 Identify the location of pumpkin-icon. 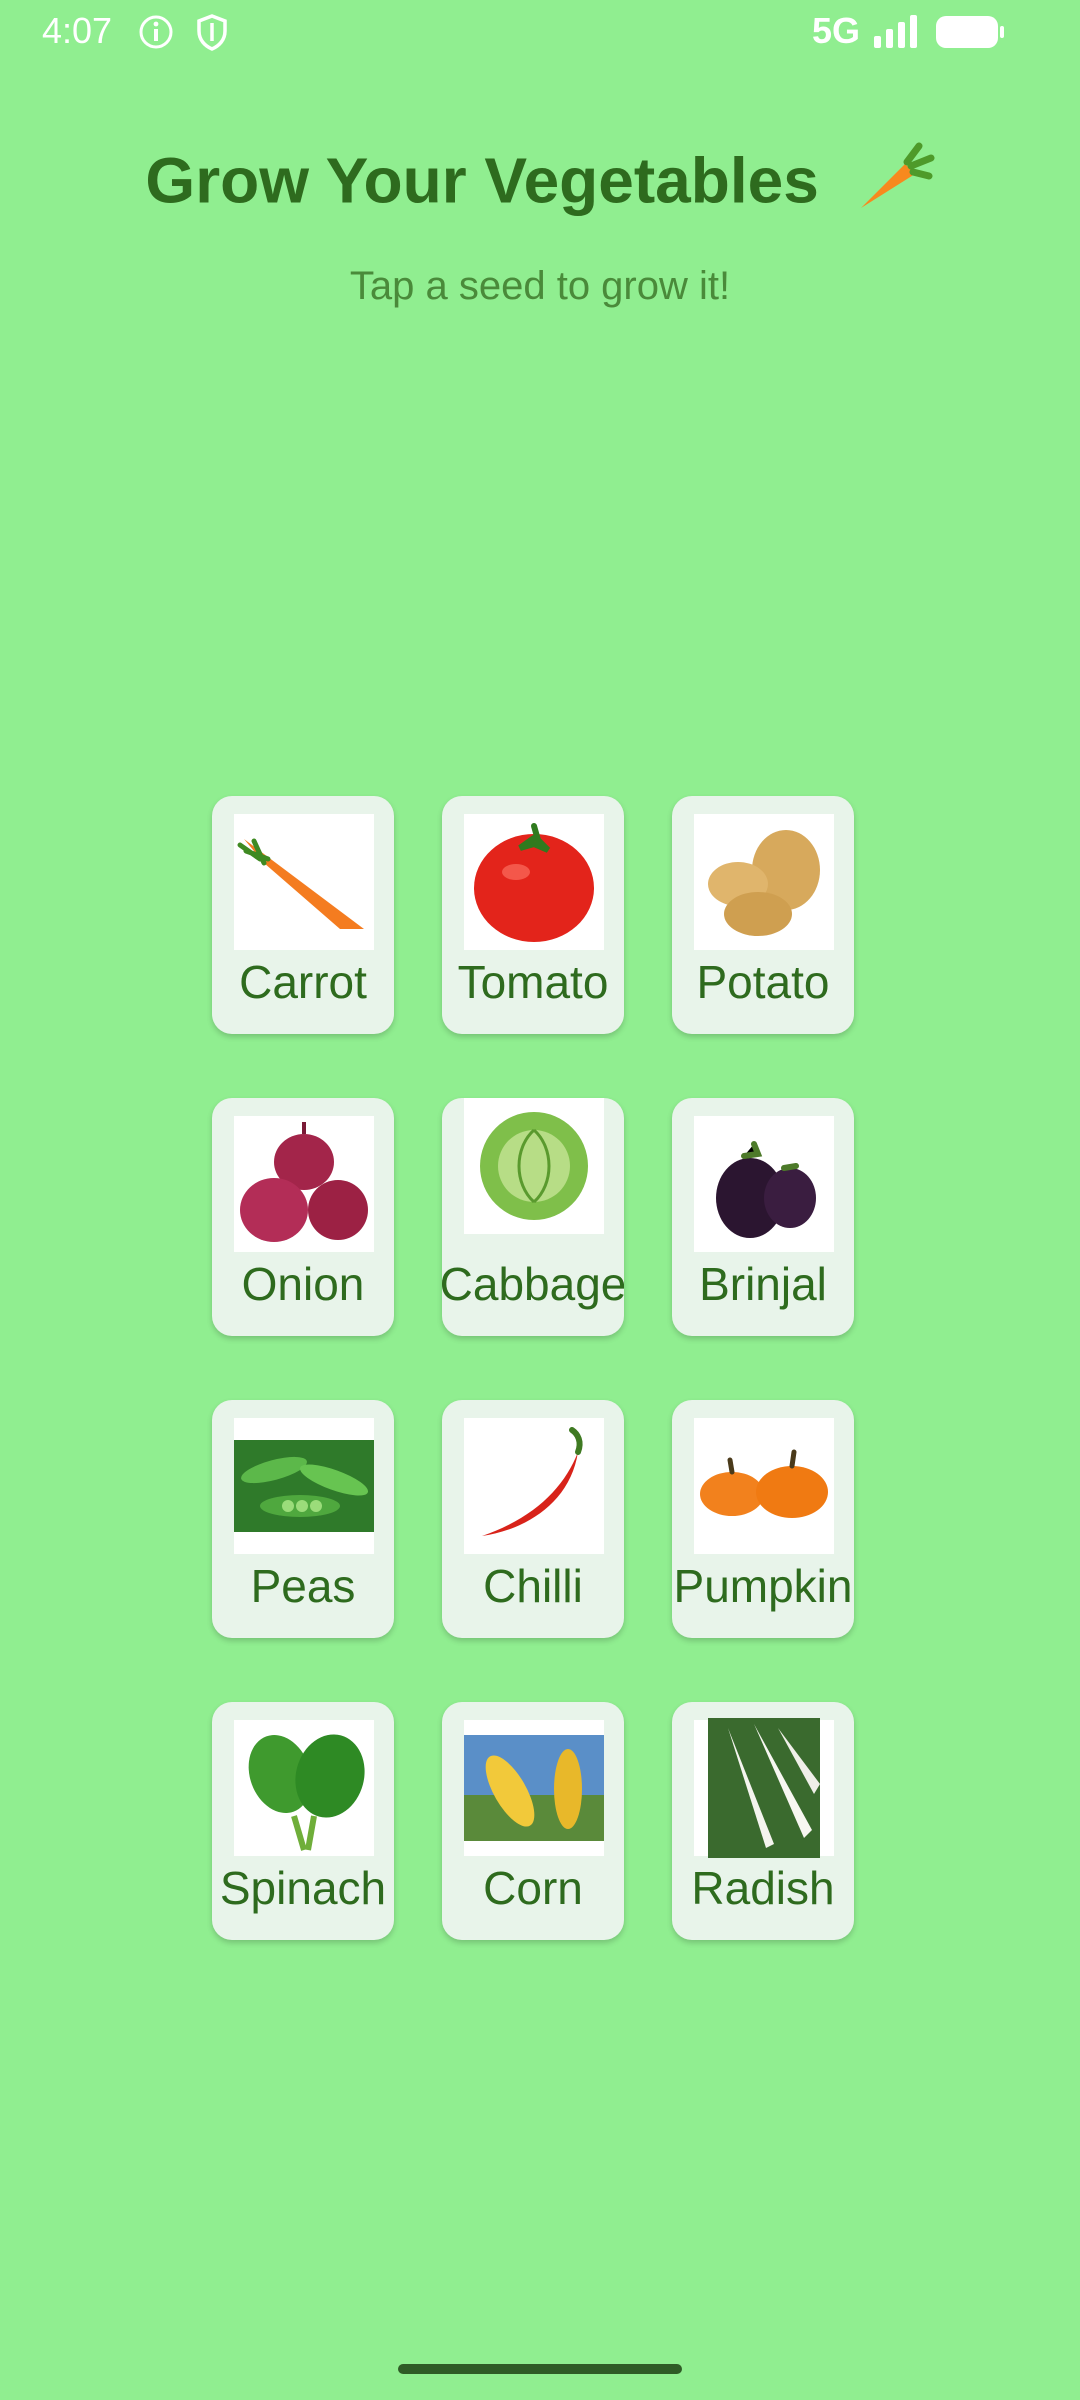
(764, 1486).